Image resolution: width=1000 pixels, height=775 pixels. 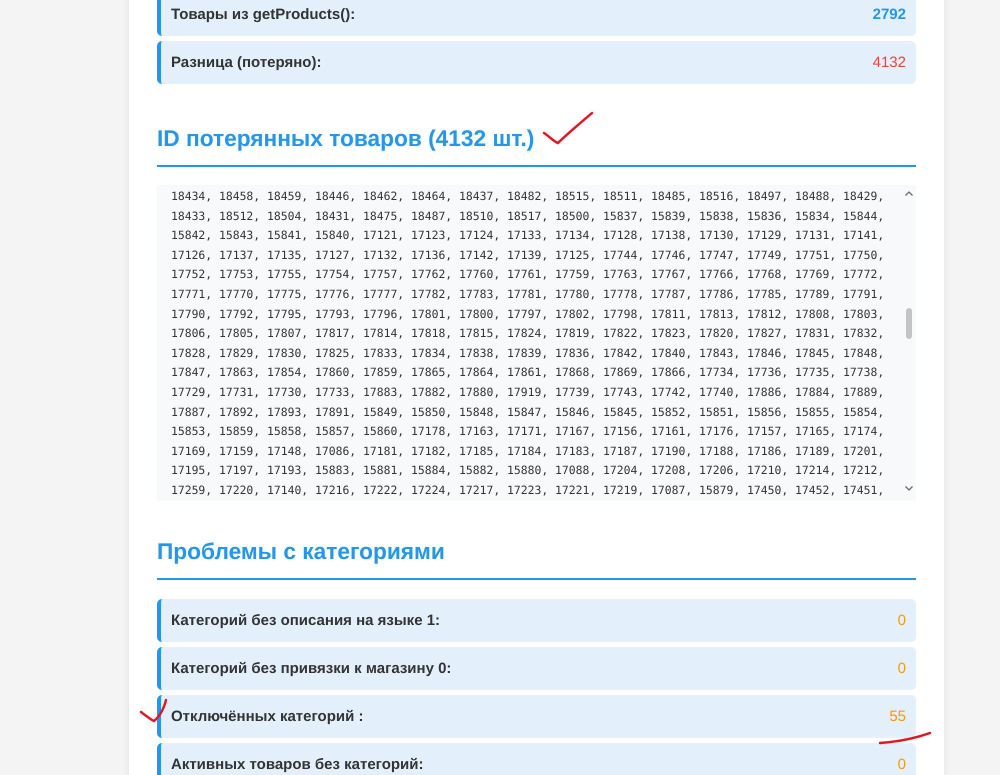 I want to click on stat-label: Категорий без описания на языке 1:, so click(x=305, y=620).